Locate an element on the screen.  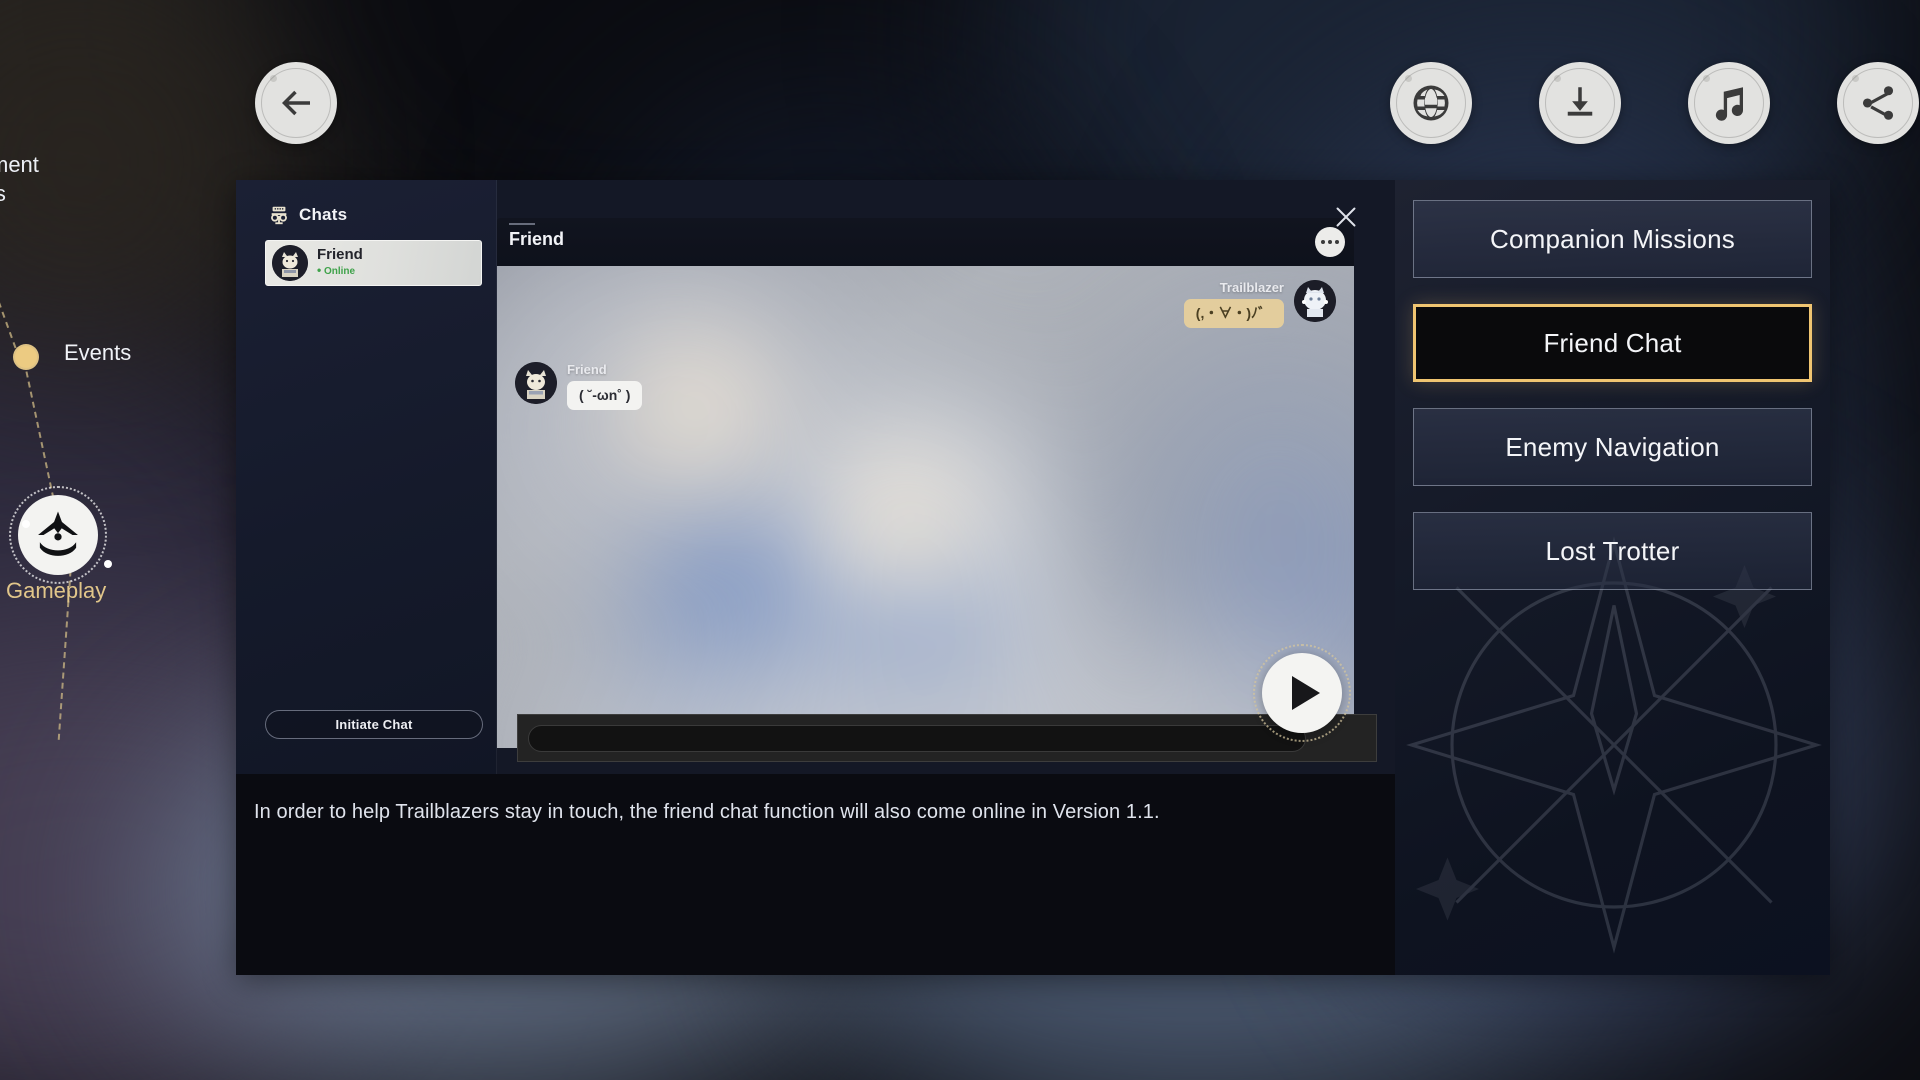
rail-item-label: Friend Chat is located at coordinates (1612, 342).